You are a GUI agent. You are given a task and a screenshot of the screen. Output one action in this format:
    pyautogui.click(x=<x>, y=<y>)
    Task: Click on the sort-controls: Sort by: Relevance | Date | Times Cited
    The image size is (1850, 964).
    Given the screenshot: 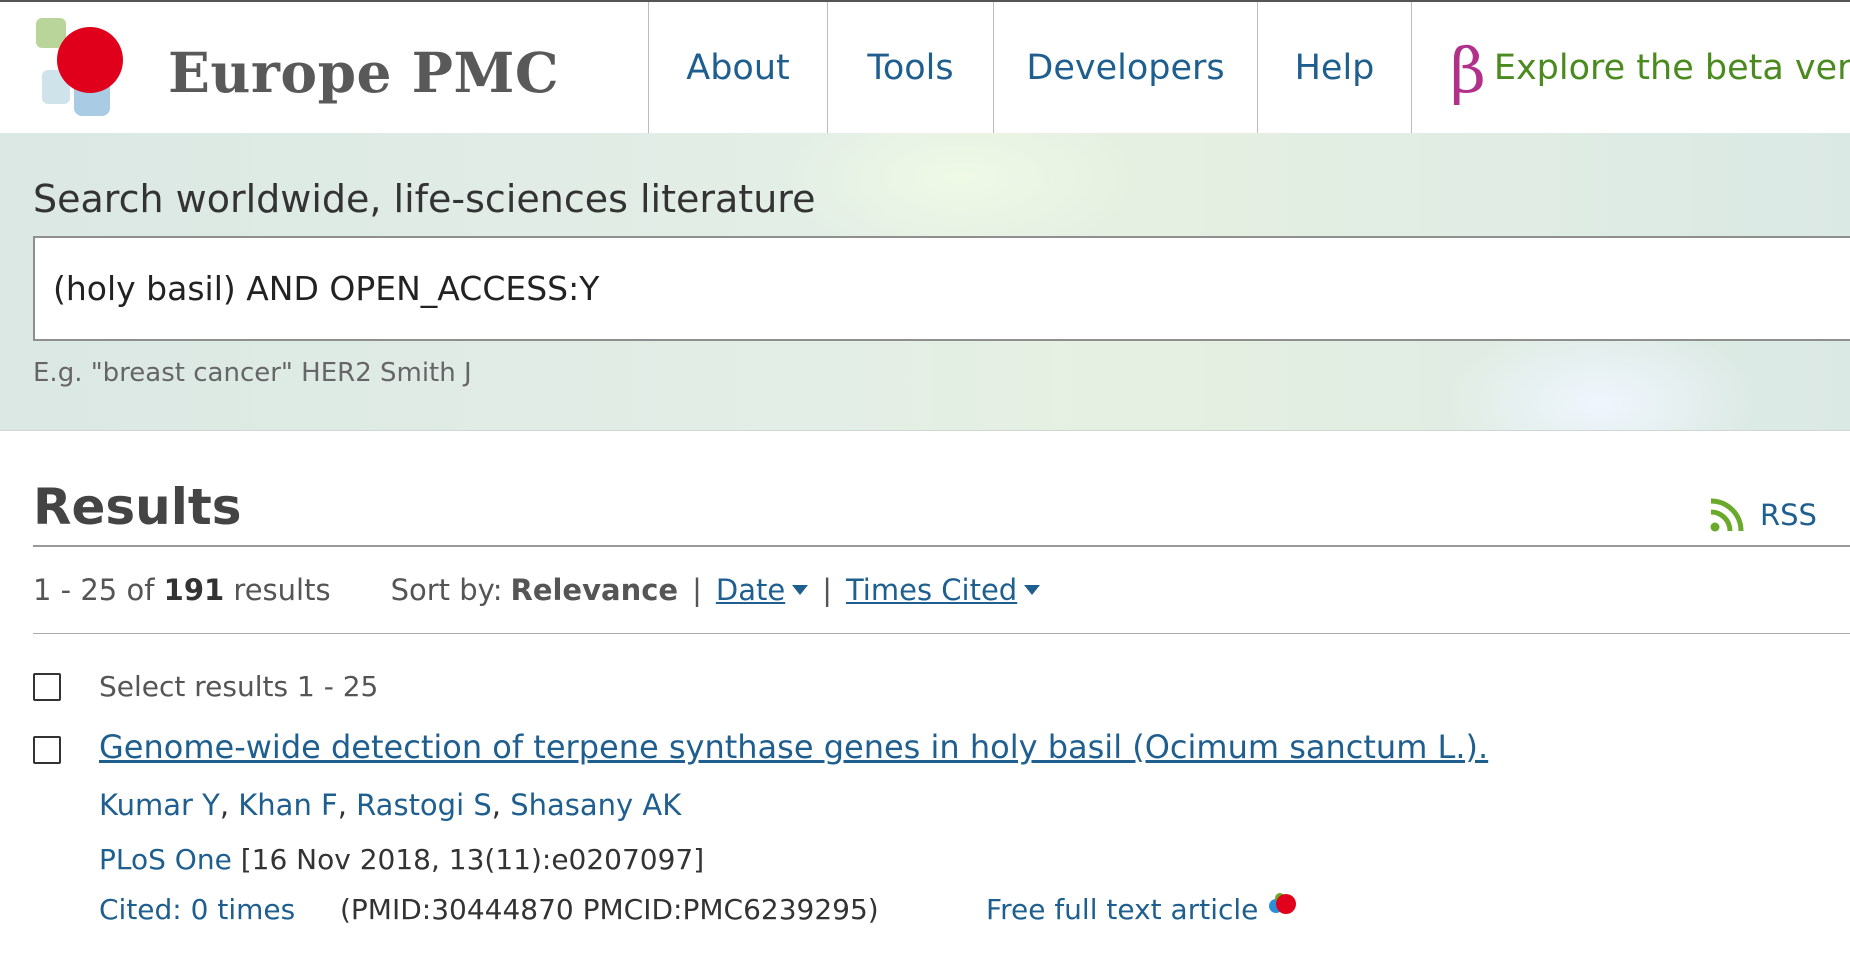 What is the action you would take?
    pyautogui.click(x=716, y=590)
    